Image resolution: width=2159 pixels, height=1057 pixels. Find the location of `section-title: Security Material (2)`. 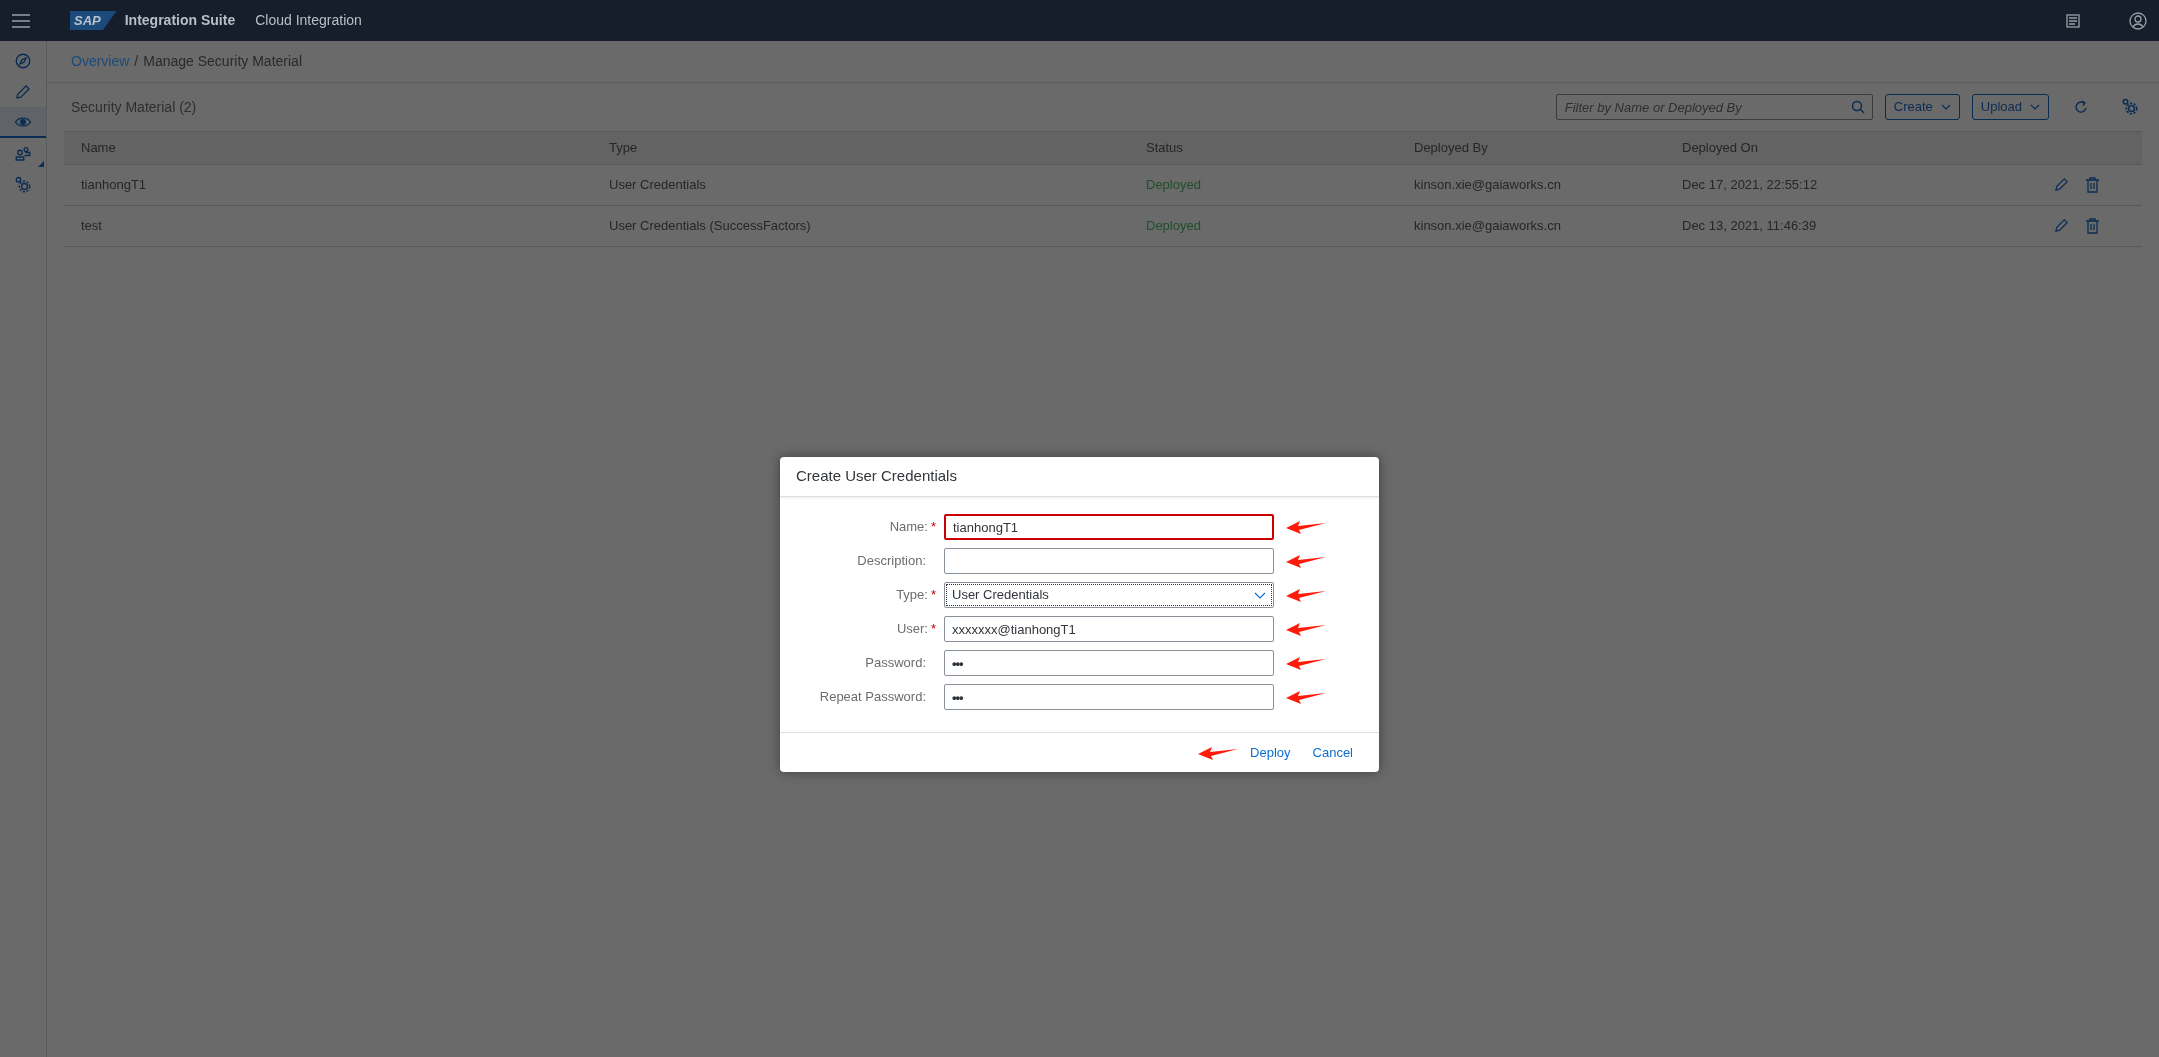

section-title: Security Material (2) is located at coordinates (134, 107).